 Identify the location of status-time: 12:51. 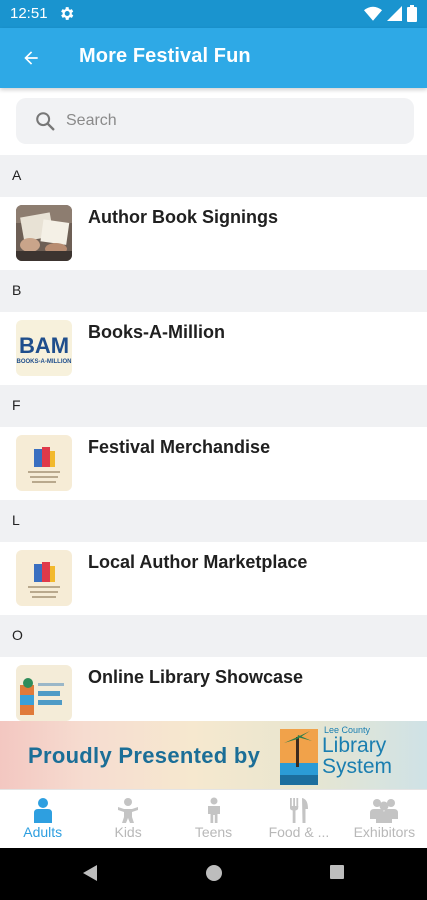
(29, 13).